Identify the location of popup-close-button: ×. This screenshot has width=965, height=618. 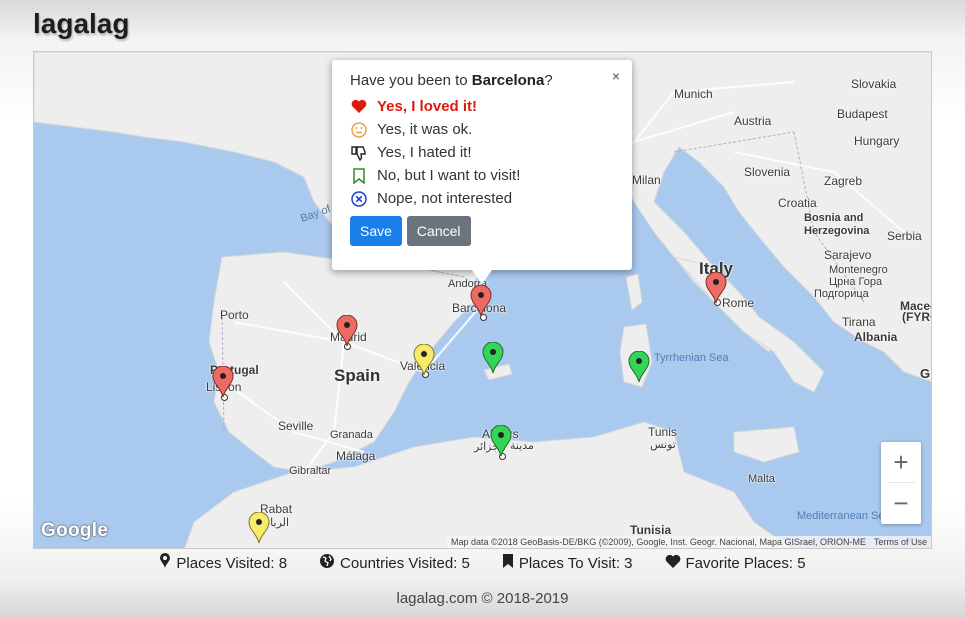
(616, 76).